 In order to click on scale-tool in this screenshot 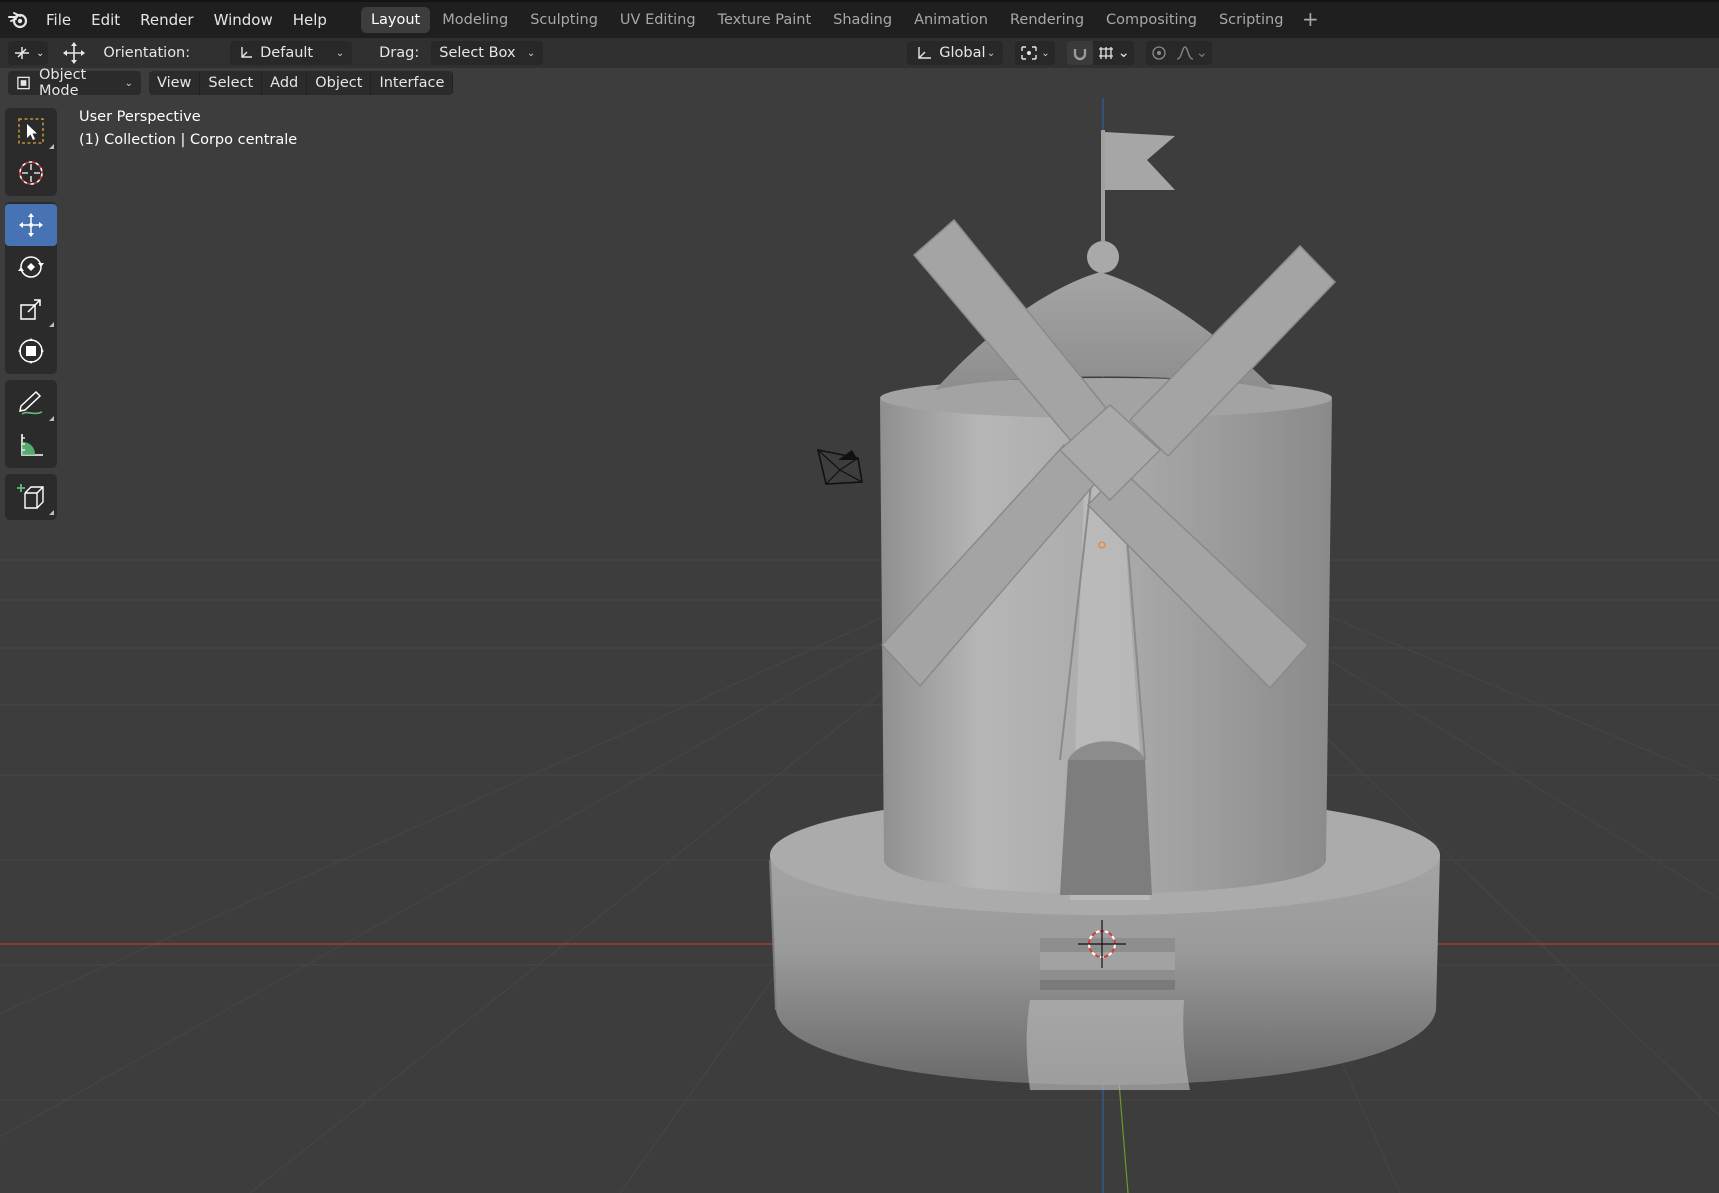, I will do `click(31, 309)`.